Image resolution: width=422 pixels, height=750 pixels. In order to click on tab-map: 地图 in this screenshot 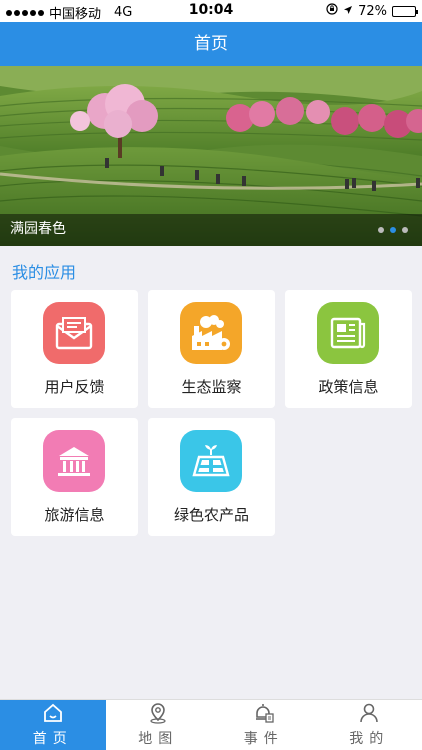, I will do `click(159, 725)`.